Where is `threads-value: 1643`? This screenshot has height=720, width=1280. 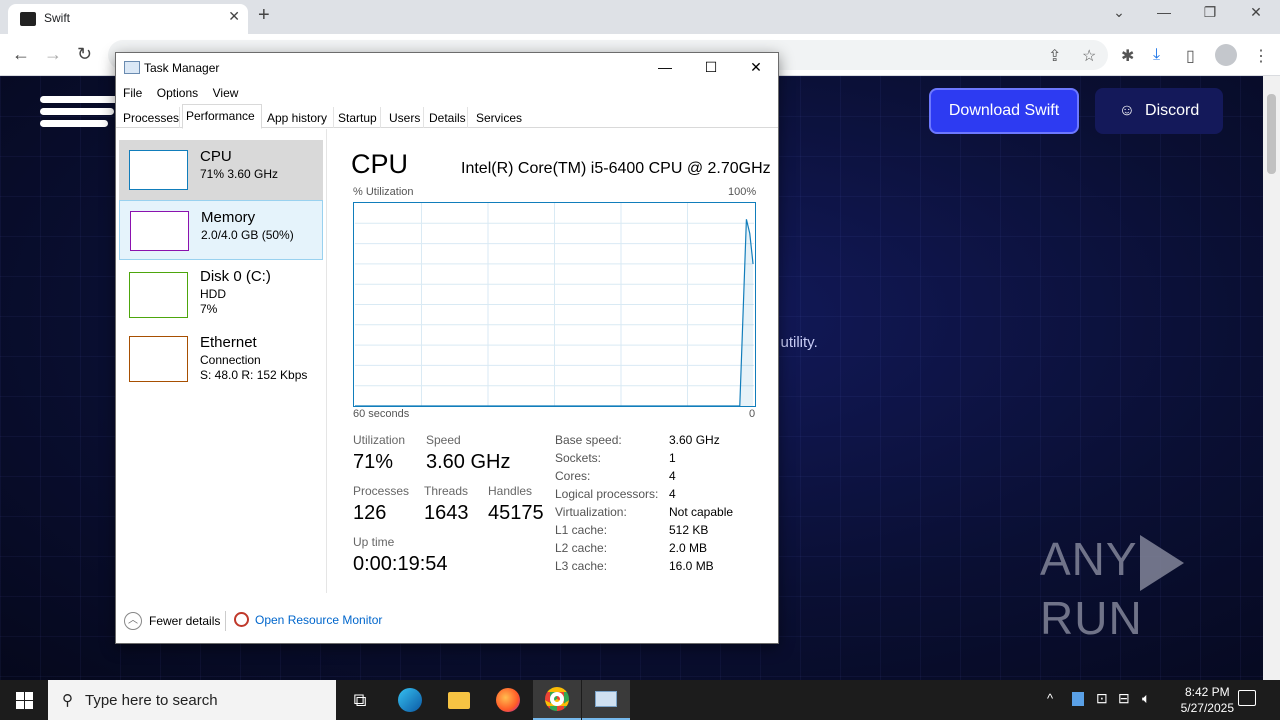
threads-value: 1643 is located at coordinates (446, 513).